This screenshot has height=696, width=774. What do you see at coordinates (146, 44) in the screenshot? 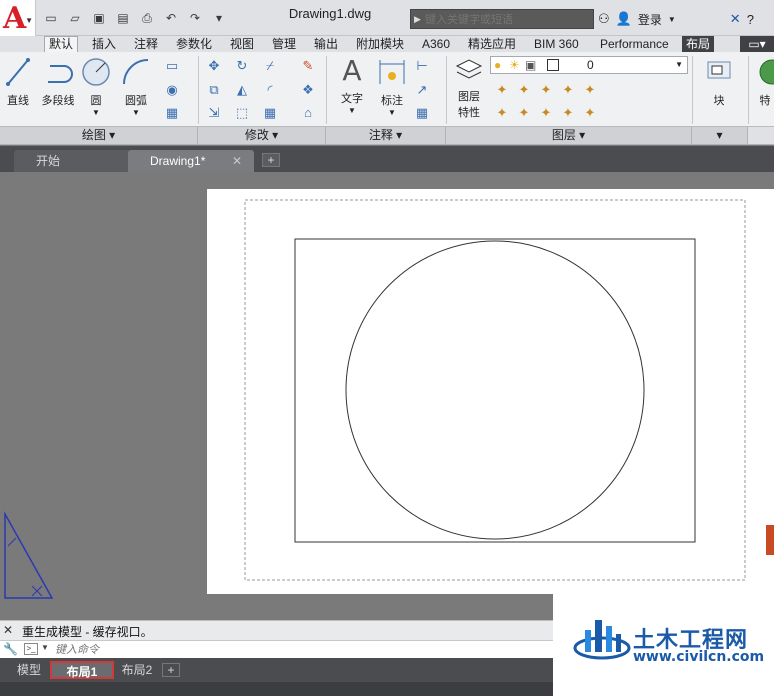
I see `tab-annotate: 注释` at bounding box center [146, 44].